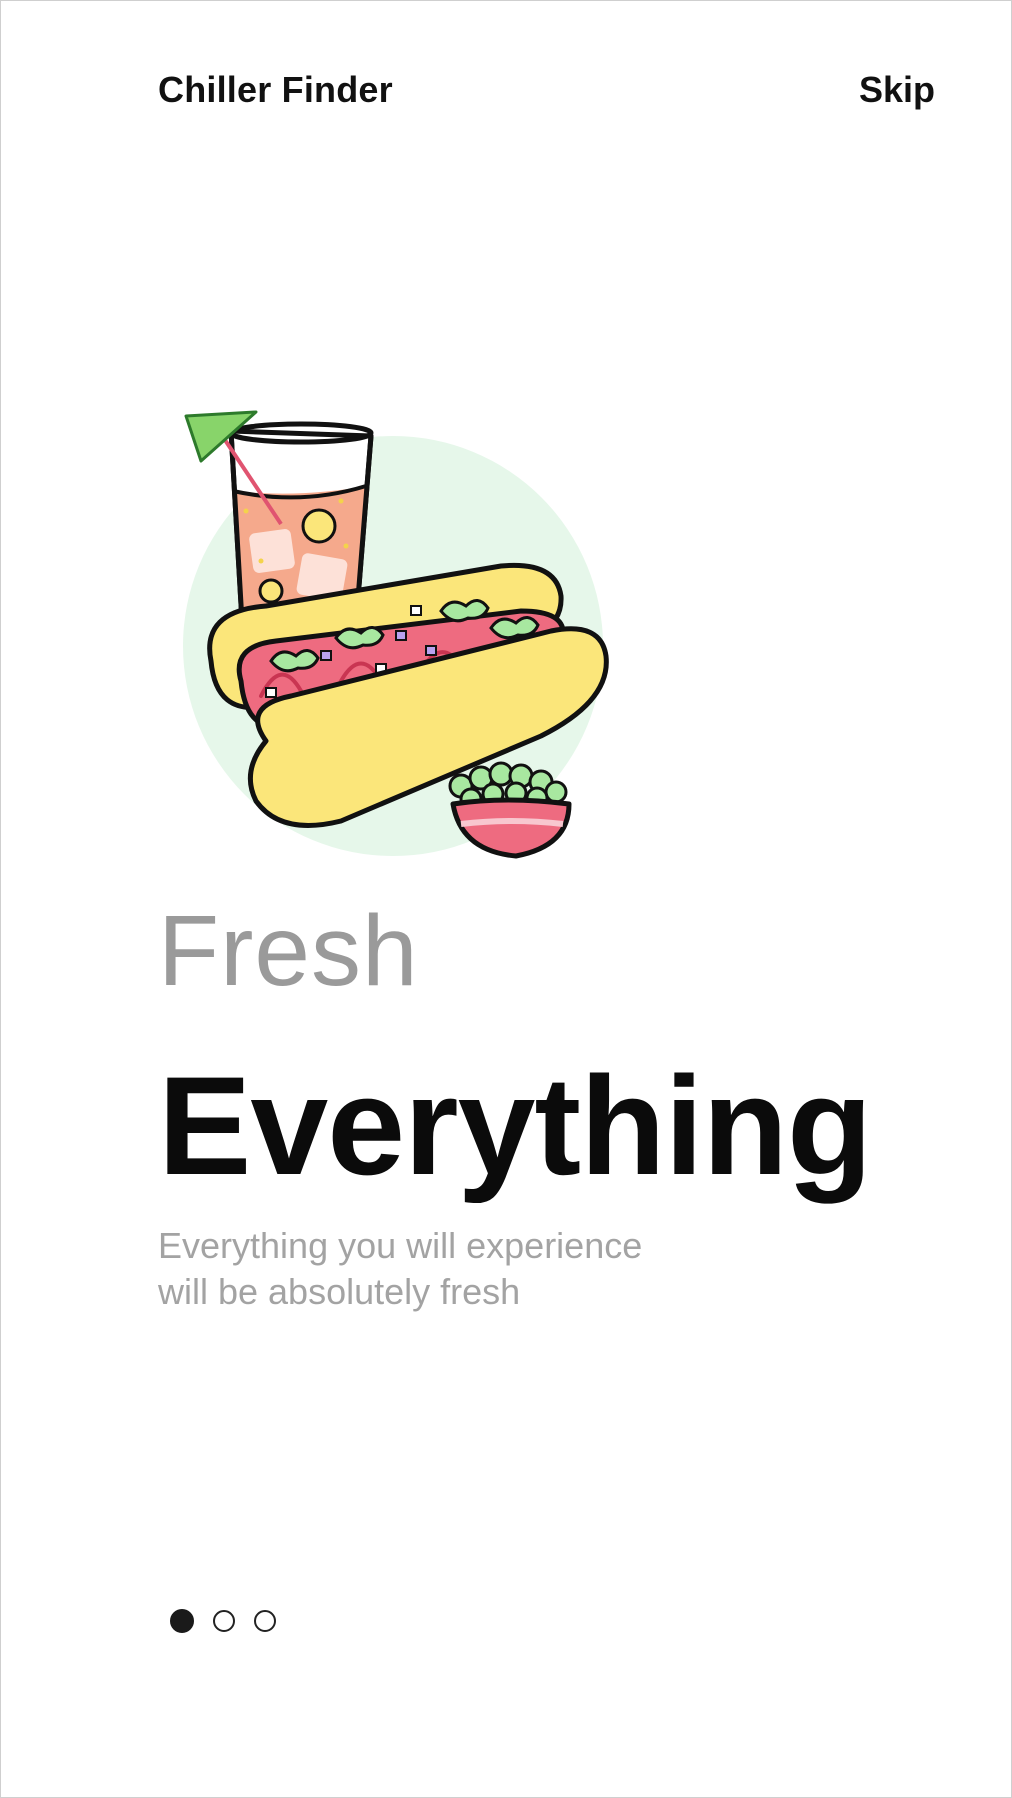 The height and width of the screenshot is (1798, 1012). I want to click on page-indicator, so click(223, 1621).